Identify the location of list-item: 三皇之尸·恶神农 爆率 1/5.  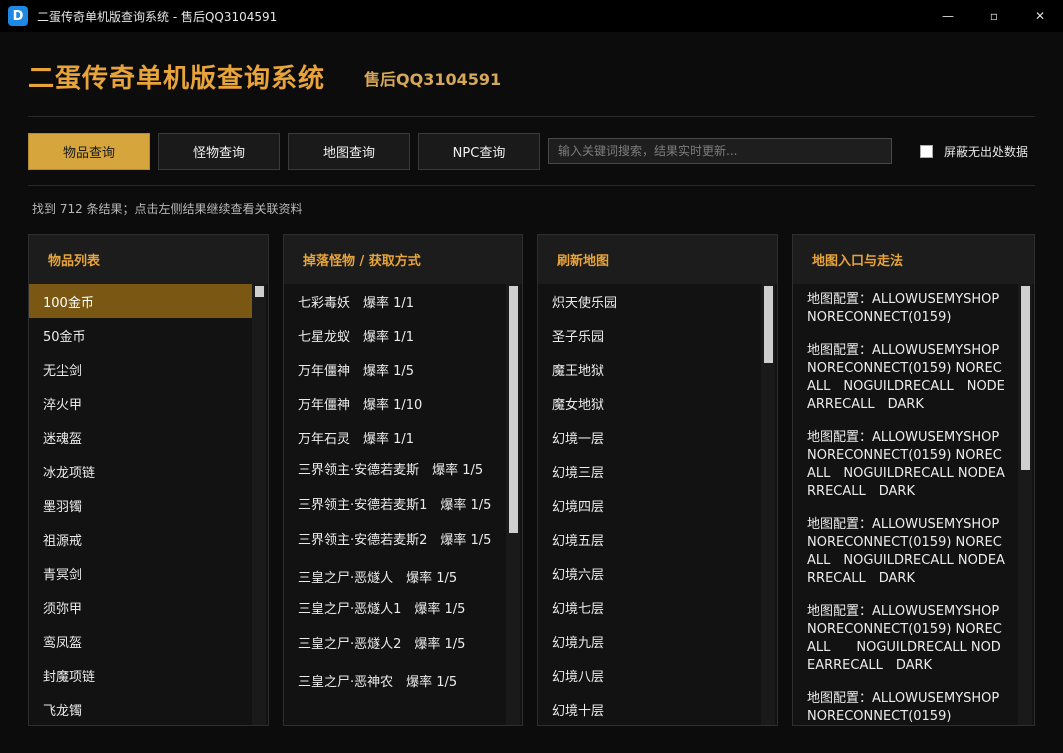
(395, 680).